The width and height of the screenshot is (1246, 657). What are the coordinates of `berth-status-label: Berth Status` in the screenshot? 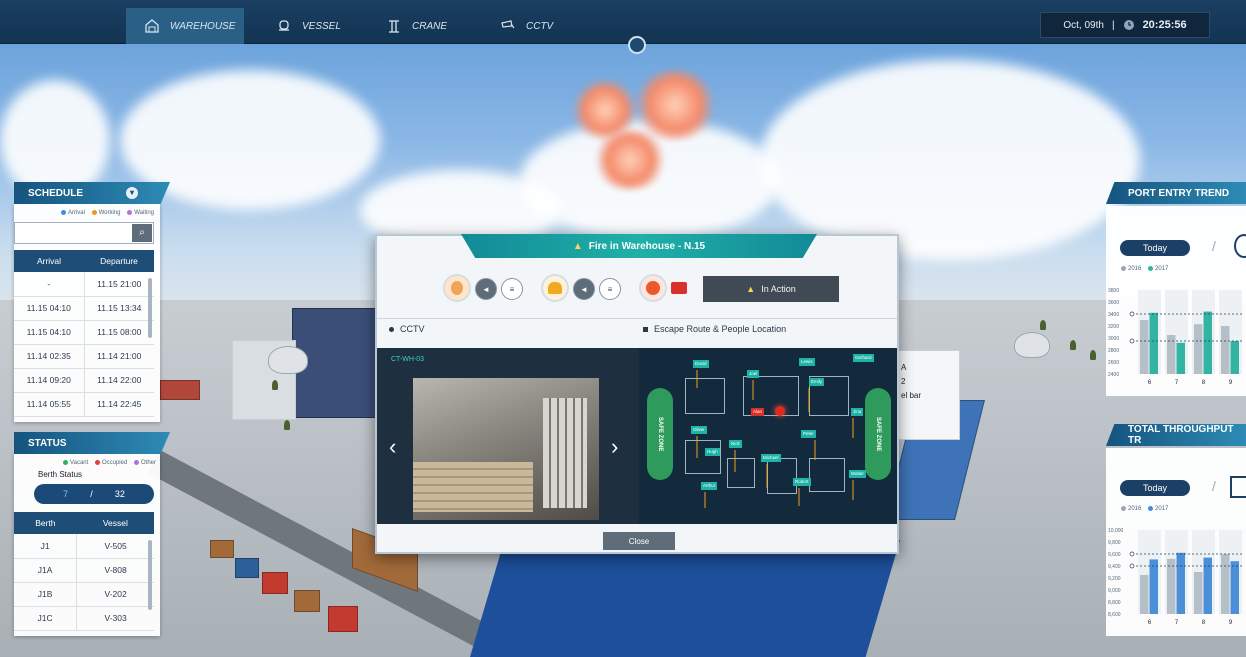 It's located at (60, 474).